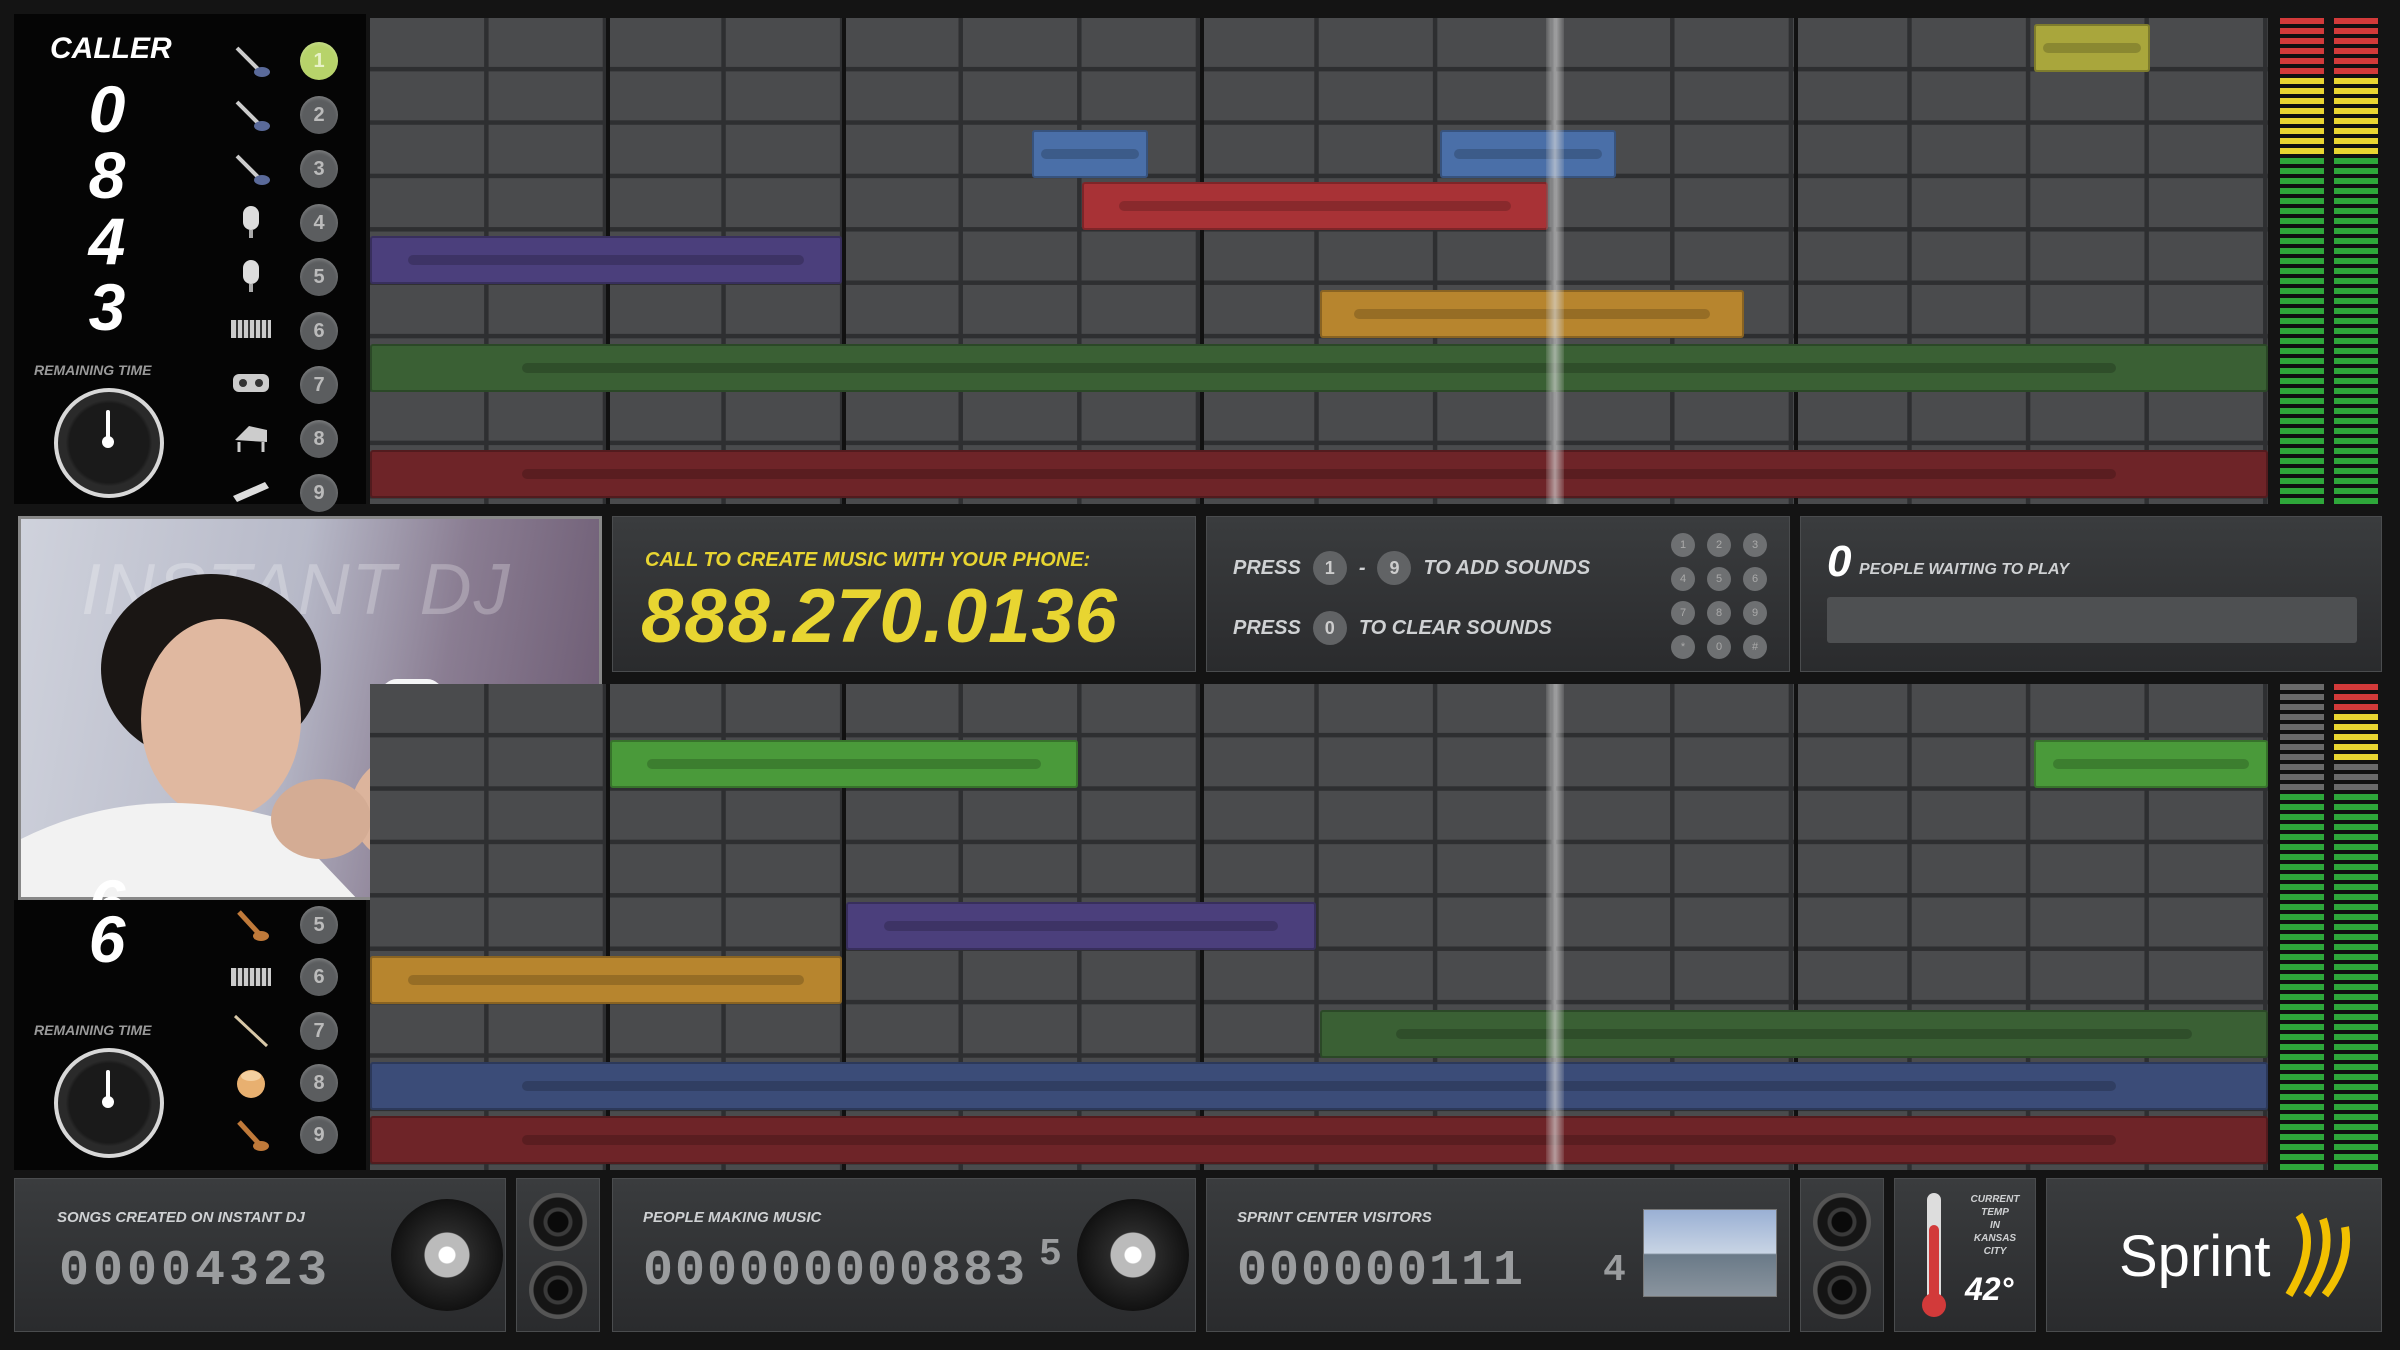  I want to click on people-making-music-panel: PEOPLE MAKING MUSIC 000000000883 5, so click(904, 1255).